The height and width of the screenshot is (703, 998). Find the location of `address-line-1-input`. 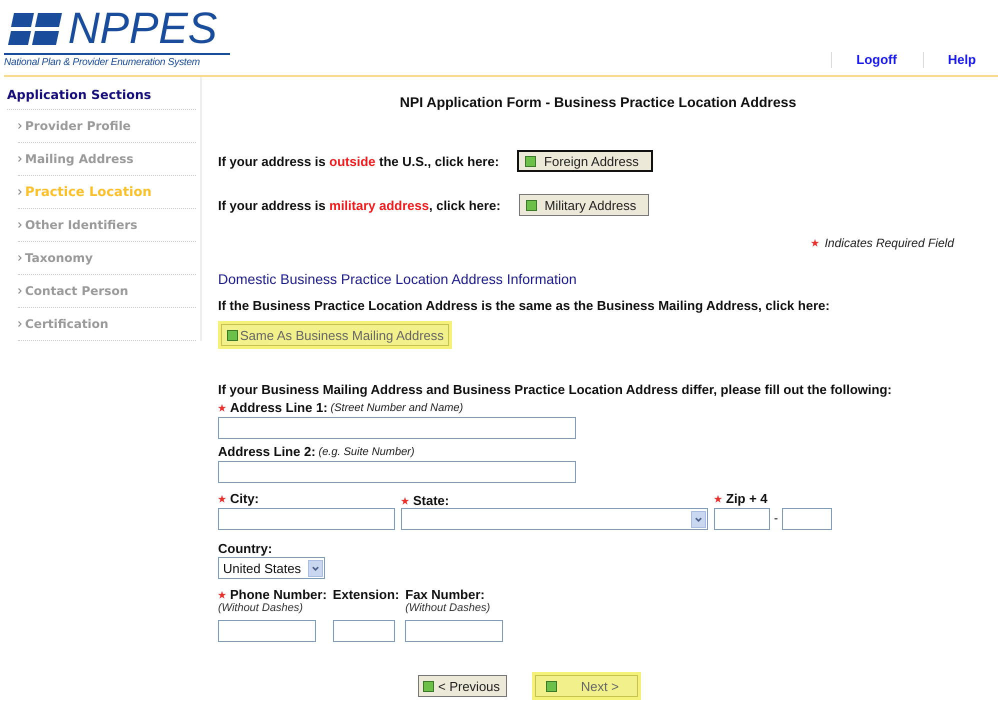

address-line-1-input is located at coordinates (397, 428).